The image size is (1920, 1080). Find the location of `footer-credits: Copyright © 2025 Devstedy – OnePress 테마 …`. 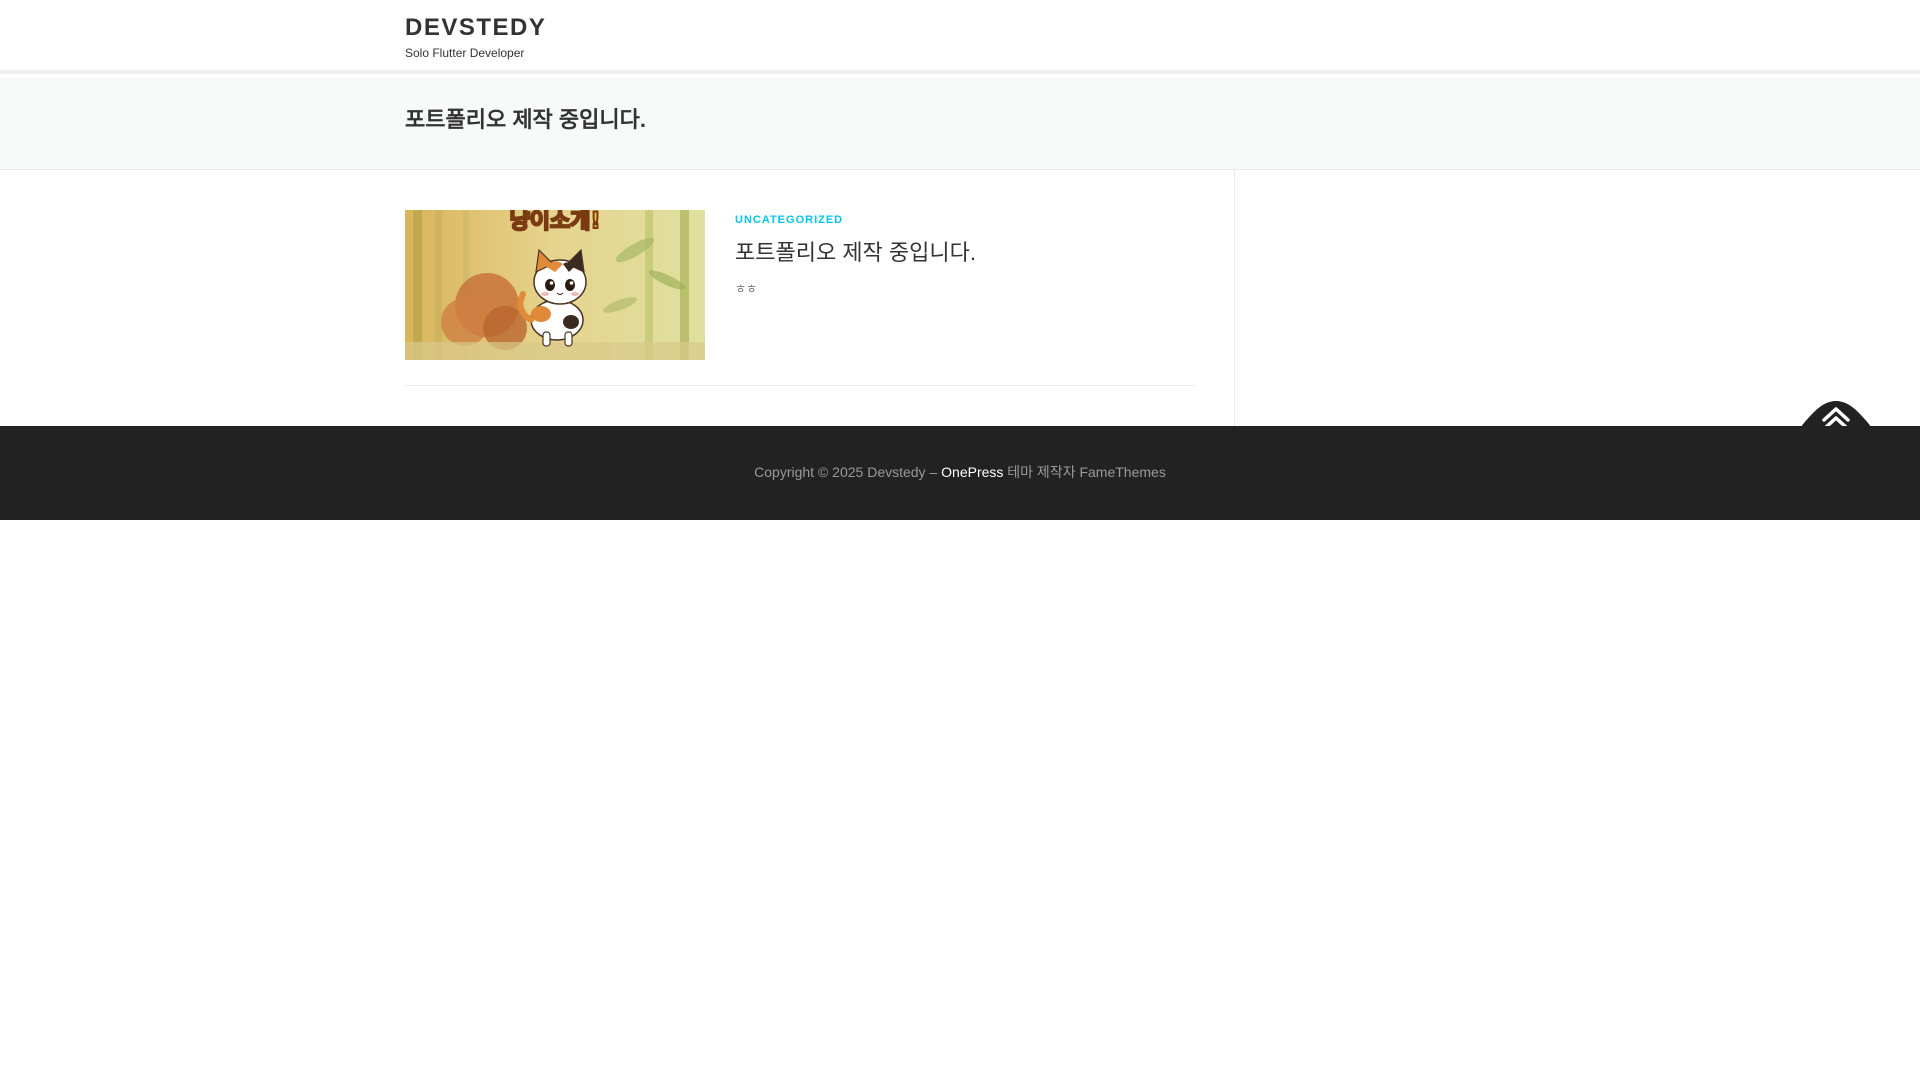

footer-credits: Copyright © 2025 Devstedy – OnePress 테마 … is located at coordinates (960, 472).